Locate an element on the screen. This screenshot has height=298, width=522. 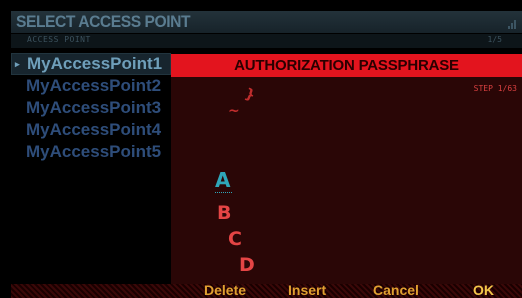
selection-arrow-icon: ▸ is located at coordinates (17, 64).